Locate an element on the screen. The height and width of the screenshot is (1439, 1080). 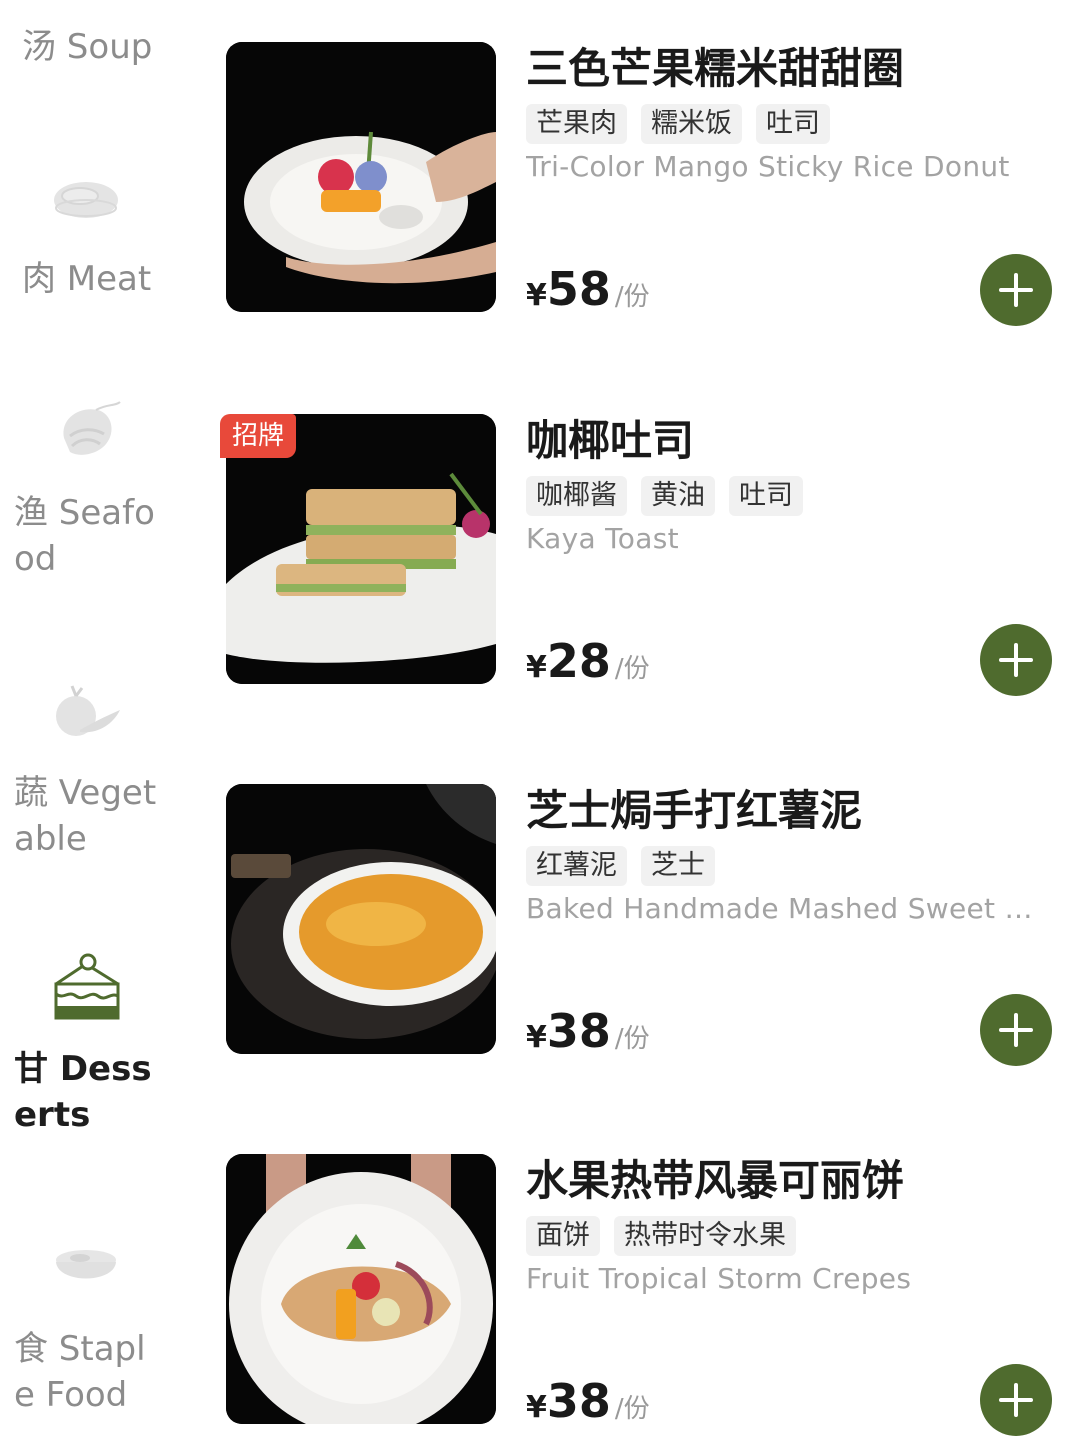
category-meat: 肉 Meat is located at coordinates (95, 240).